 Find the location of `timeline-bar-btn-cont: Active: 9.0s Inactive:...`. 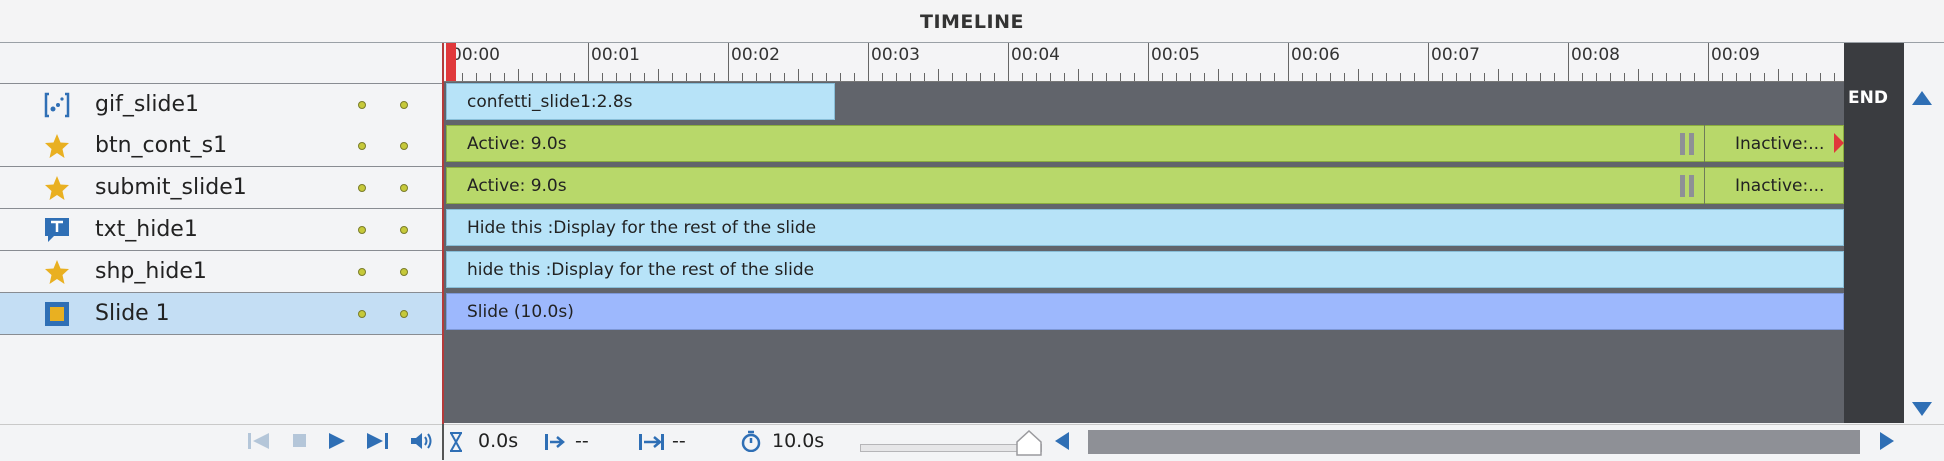

timeline-bar-btn-cont: Active: 9.0s Inactive:... is located at coordinates (1145, 143).